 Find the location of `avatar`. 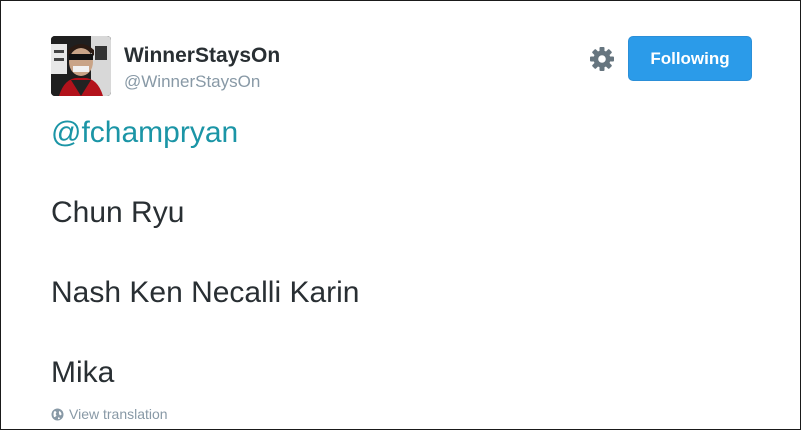

avatar is located at coordinates (81, 66).